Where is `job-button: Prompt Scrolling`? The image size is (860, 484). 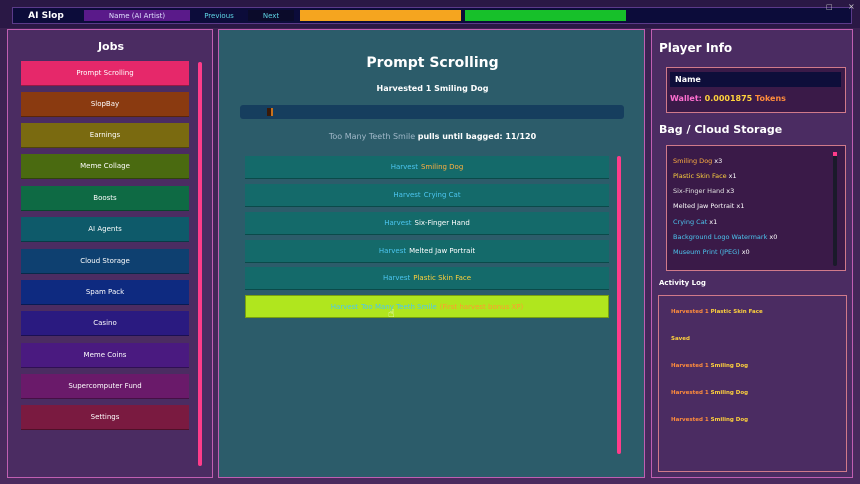
job-button: Prompt Scrolling is located at coordinates (105, 73).